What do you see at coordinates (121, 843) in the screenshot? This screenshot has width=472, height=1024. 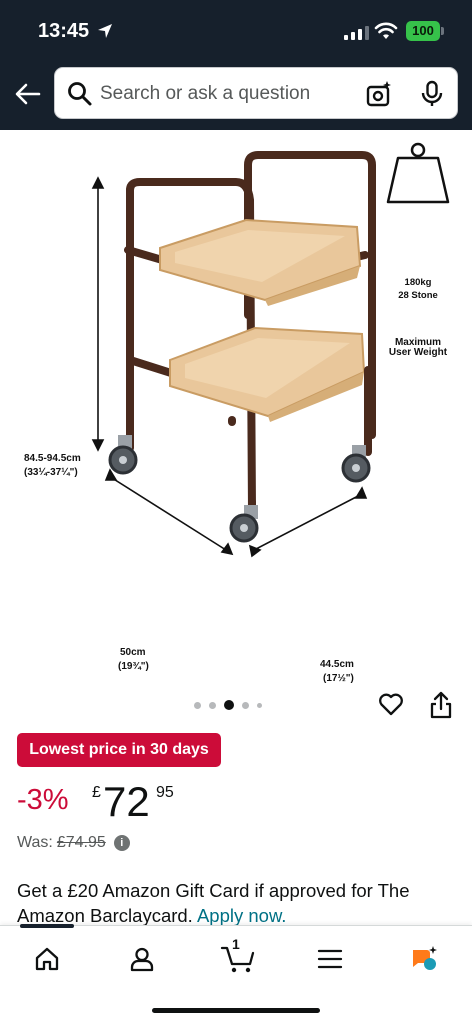 I see `info-icon: i` at bounding box center [121, 843].